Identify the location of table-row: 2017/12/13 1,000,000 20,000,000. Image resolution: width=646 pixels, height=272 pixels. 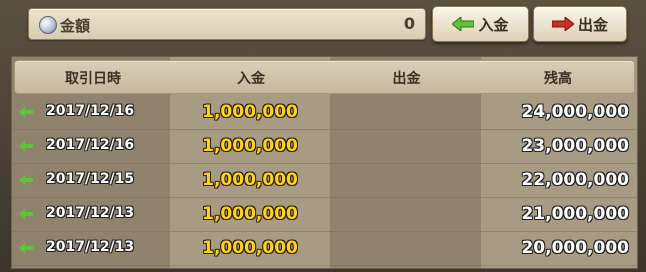
(324, 249).